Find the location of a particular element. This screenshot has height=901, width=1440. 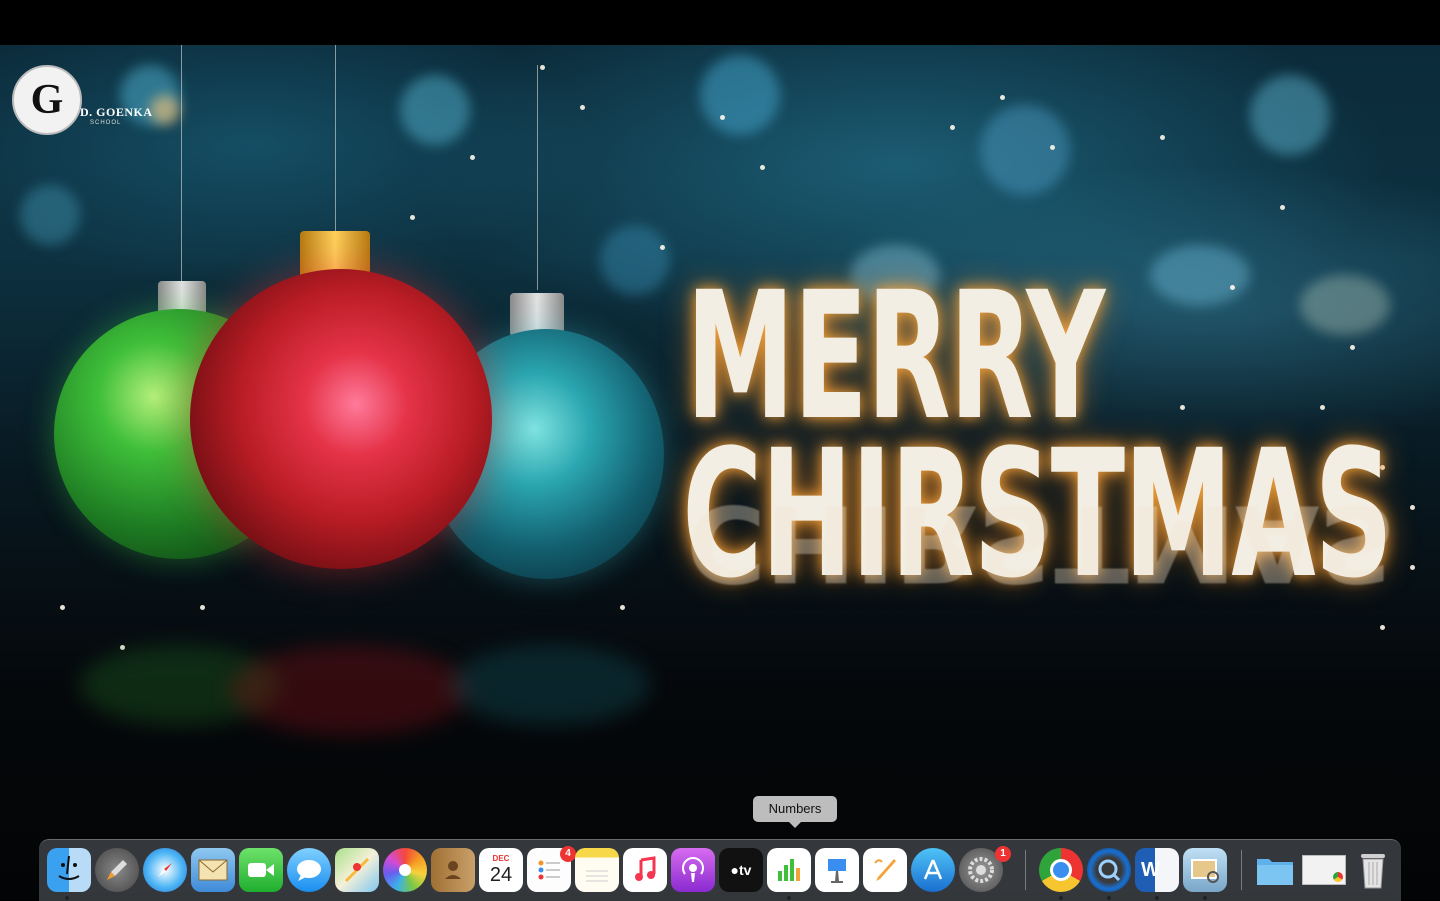

speech-bubble-icon is located at coordinates (309, 870).